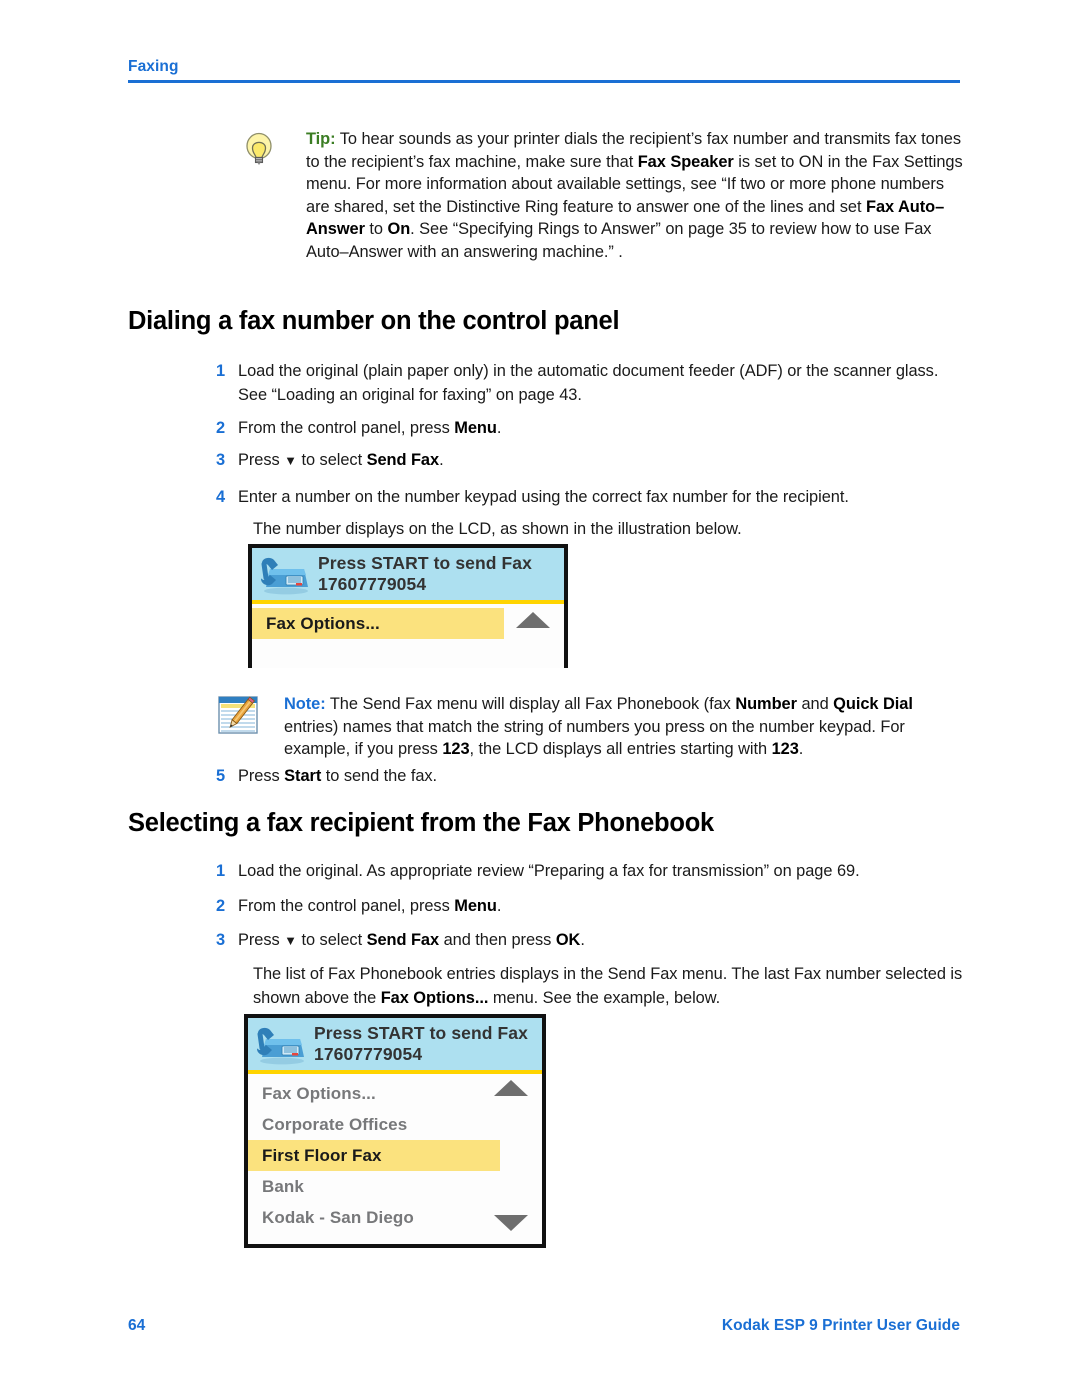 This screenshot has height=1397, width=1080. What do you see at coordinates (221, 776) in the screenshot?
I see `step-number: 5` at bounding box center [221, 776].